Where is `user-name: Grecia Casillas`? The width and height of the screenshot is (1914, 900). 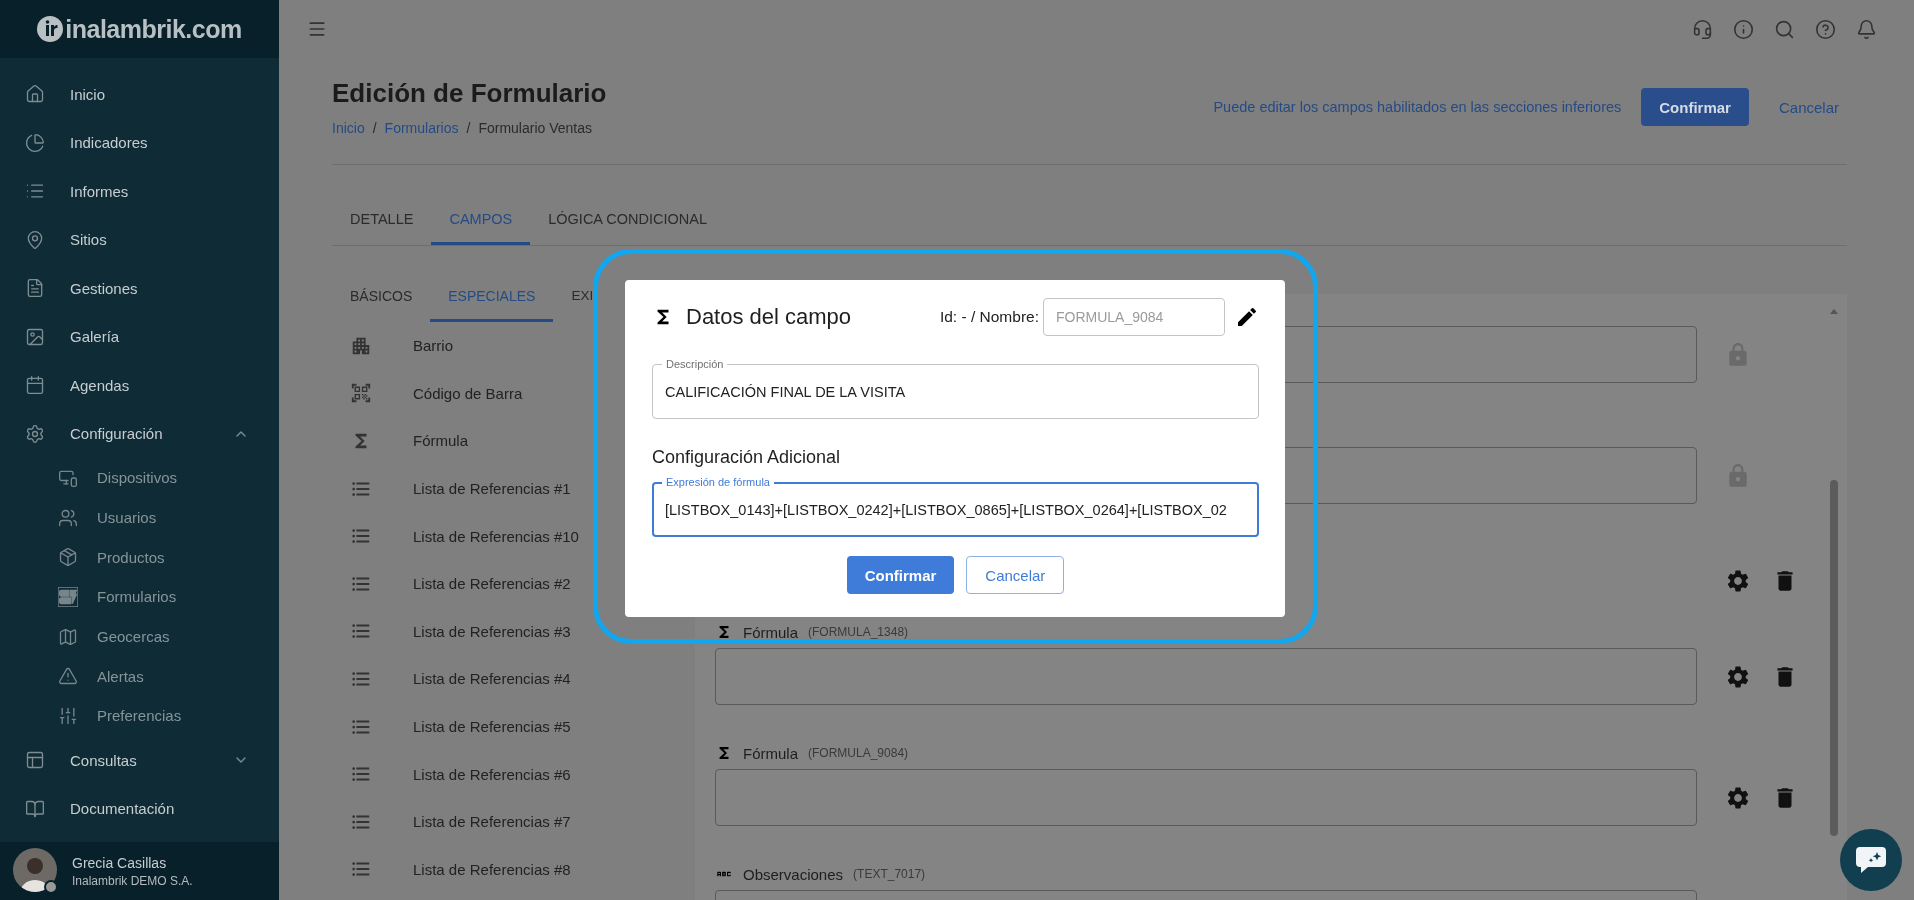
user-name: Grecia Casillas is located at coordinates (120, 862).